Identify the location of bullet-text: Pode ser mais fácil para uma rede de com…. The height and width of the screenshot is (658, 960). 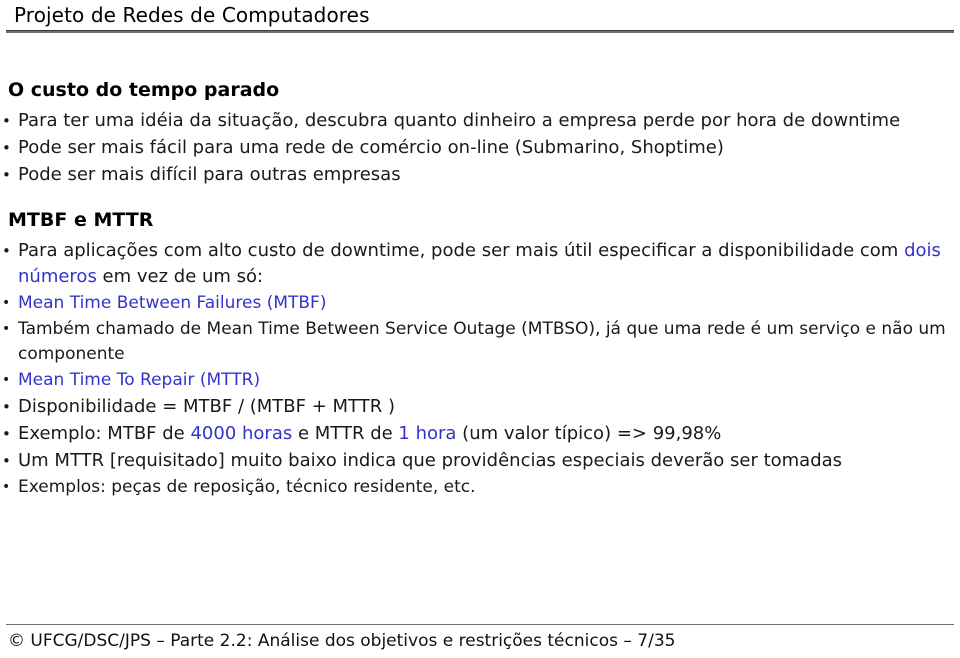
(371, 147).